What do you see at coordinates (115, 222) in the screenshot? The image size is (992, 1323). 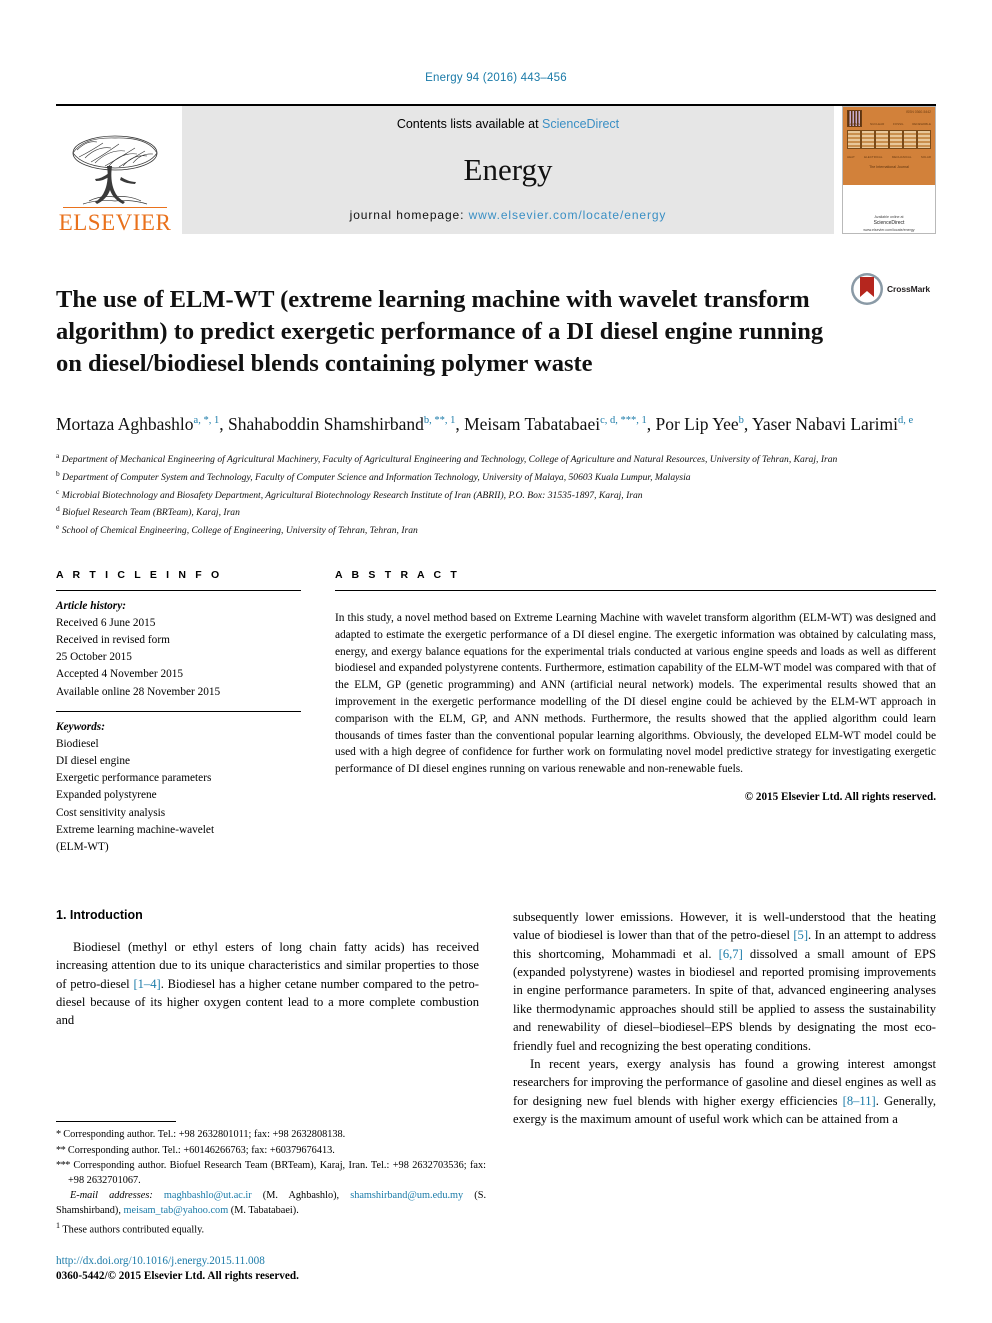 I see `elsevier-wordmark: ELSEVIER` at bounding box center [115, 222].